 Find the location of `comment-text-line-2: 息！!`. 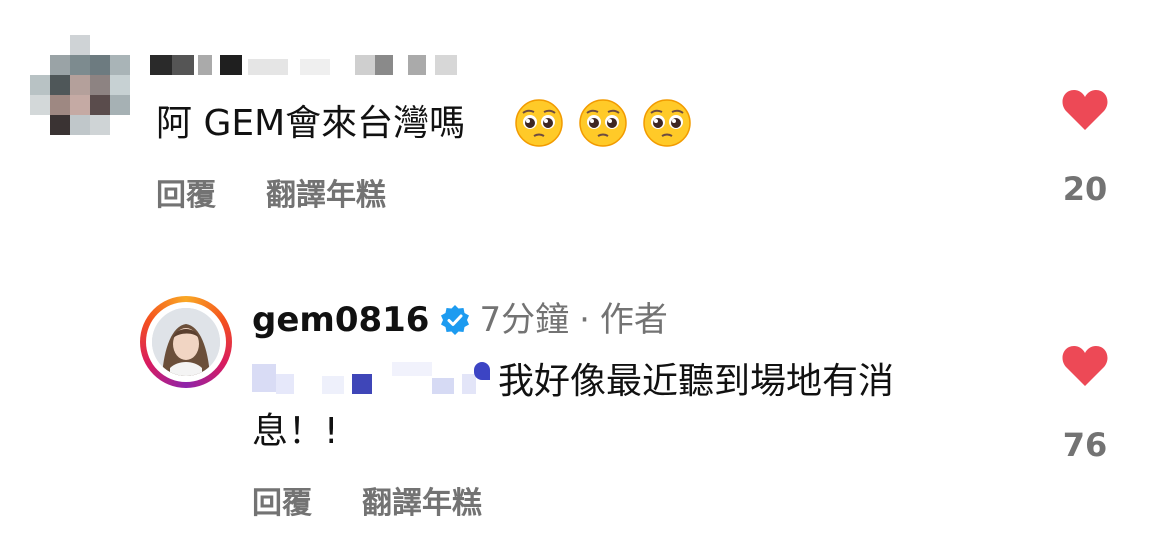

comment-text-line-2: 息！! is located at coordinates (295, 431).